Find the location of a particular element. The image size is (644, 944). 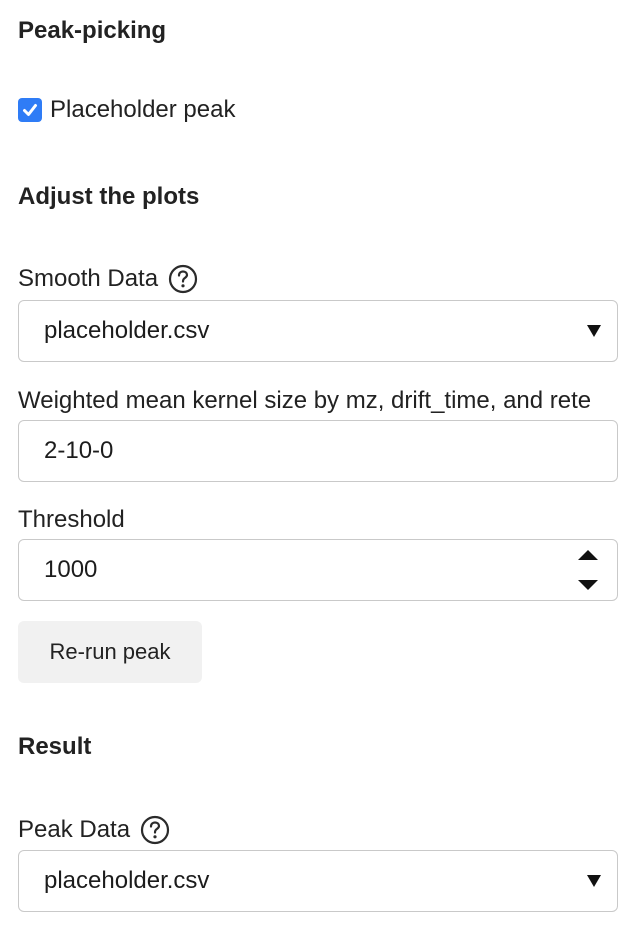

peak-data-label-row: Peak Data is located at coordinates (94, 830).